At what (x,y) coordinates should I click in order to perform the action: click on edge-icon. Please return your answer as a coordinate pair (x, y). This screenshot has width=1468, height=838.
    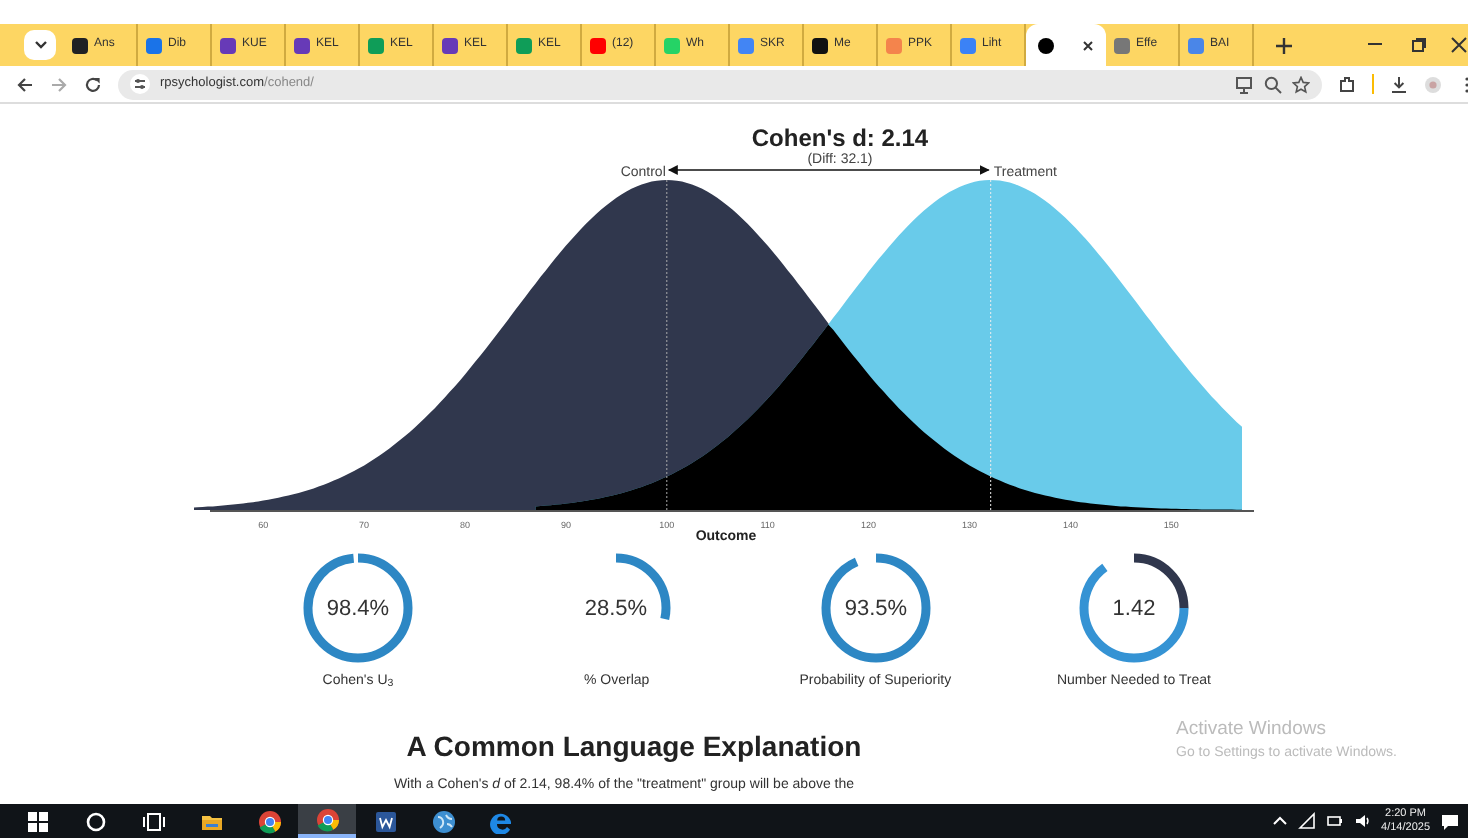
    Looking at the image, I should click on (501, 821).